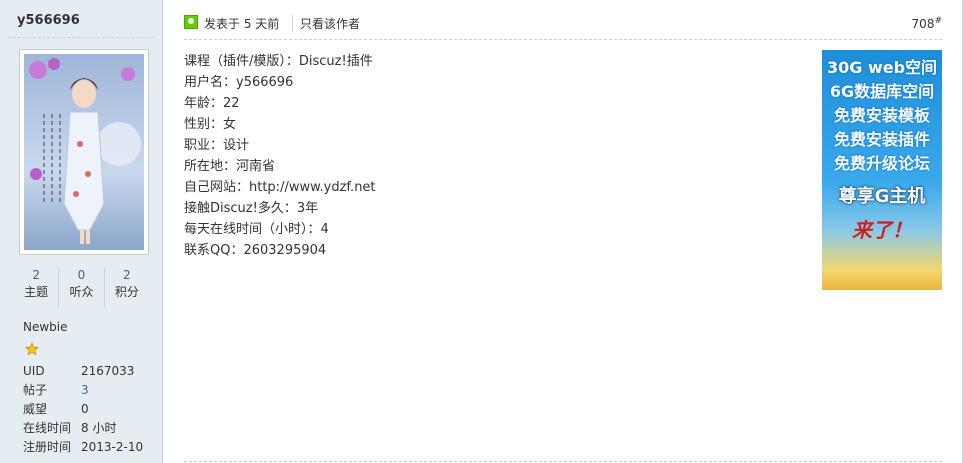 Image resolution: width=963 pixels, height=463 pixels. Describe the element at coordinates (882, 196) in the screenshot. I see `ad-headline: 尊享G主机` at that location.